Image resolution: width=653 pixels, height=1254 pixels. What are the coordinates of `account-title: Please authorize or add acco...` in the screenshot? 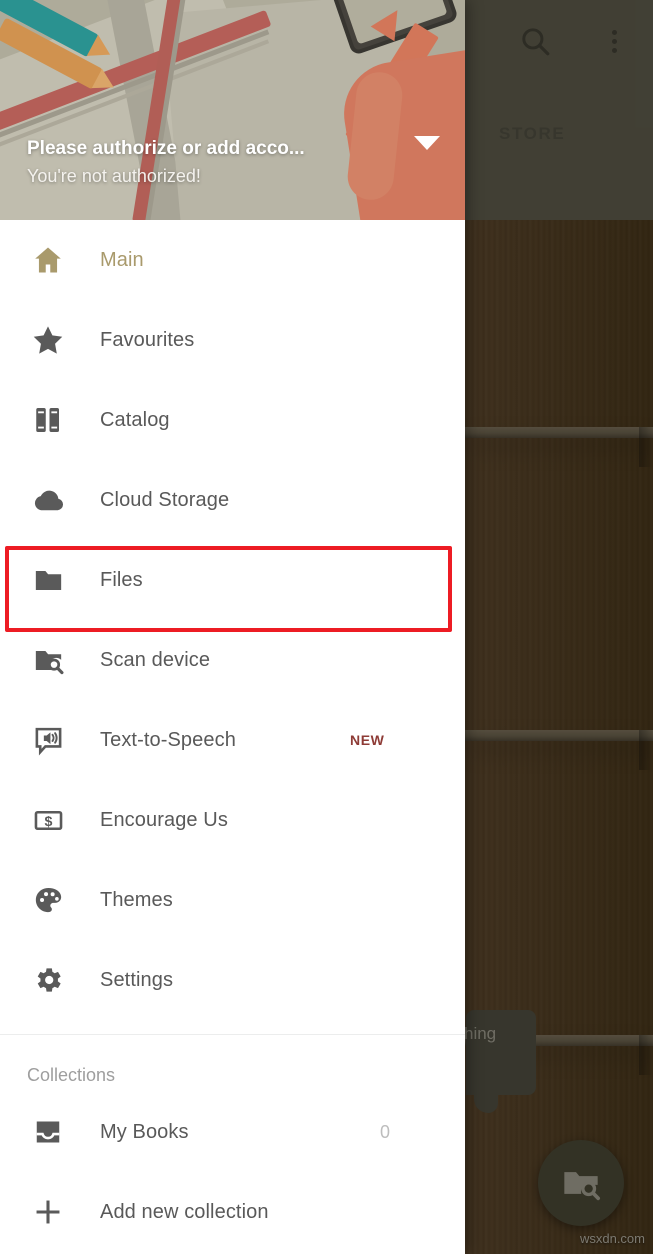 It's located at (166, 148).